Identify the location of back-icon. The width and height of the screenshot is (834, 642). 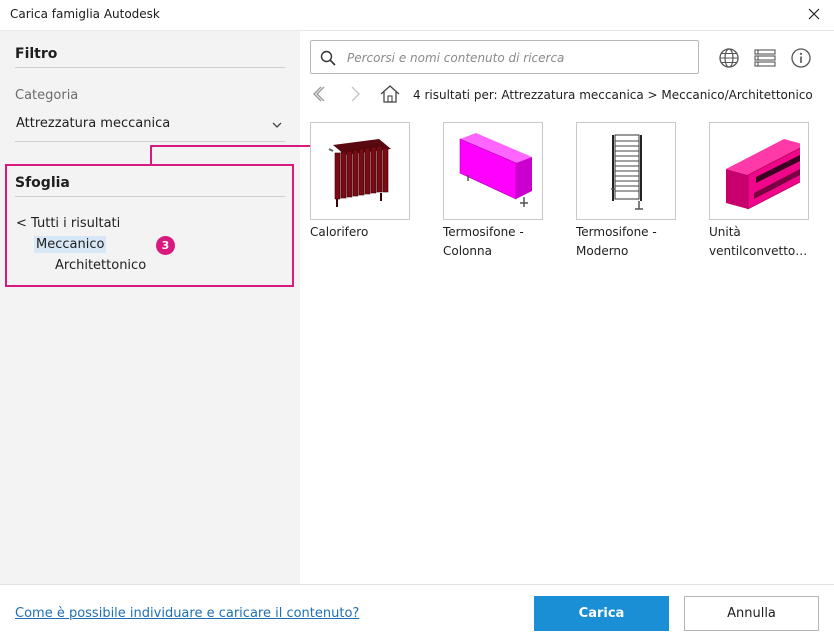
(319, 94).